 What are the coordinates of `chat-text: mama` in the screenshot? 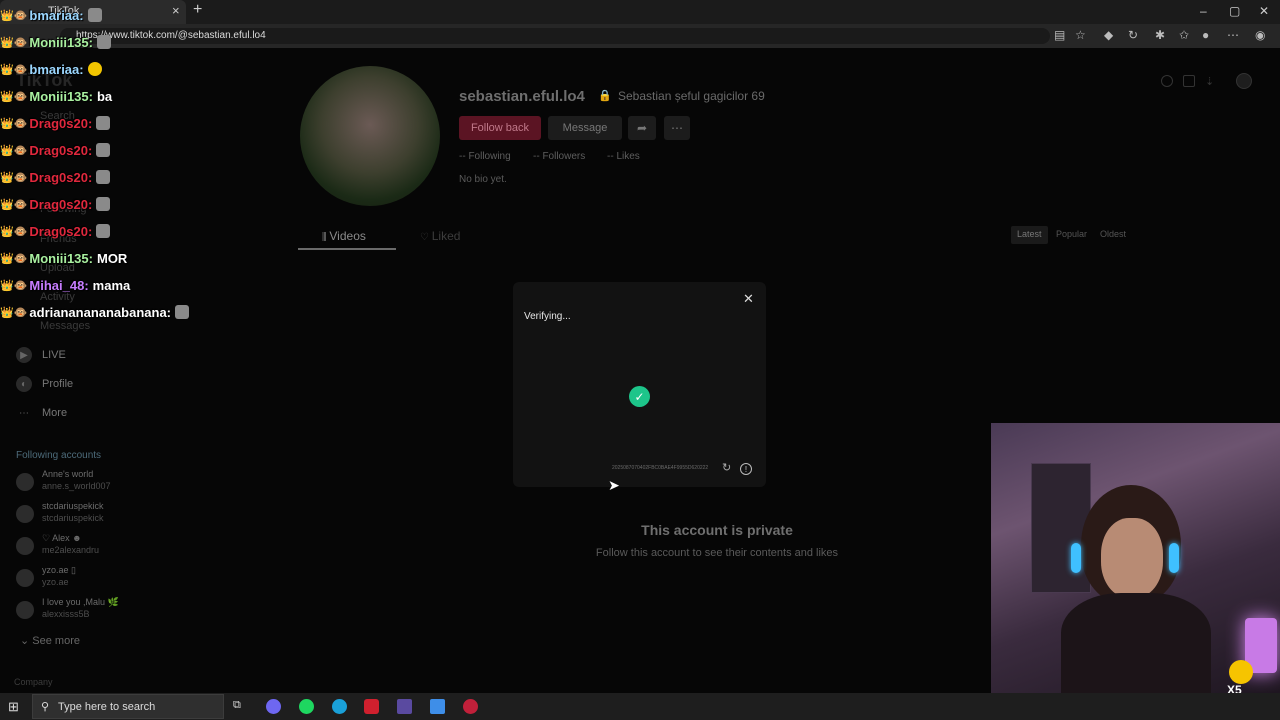 It's located at (111, 285).